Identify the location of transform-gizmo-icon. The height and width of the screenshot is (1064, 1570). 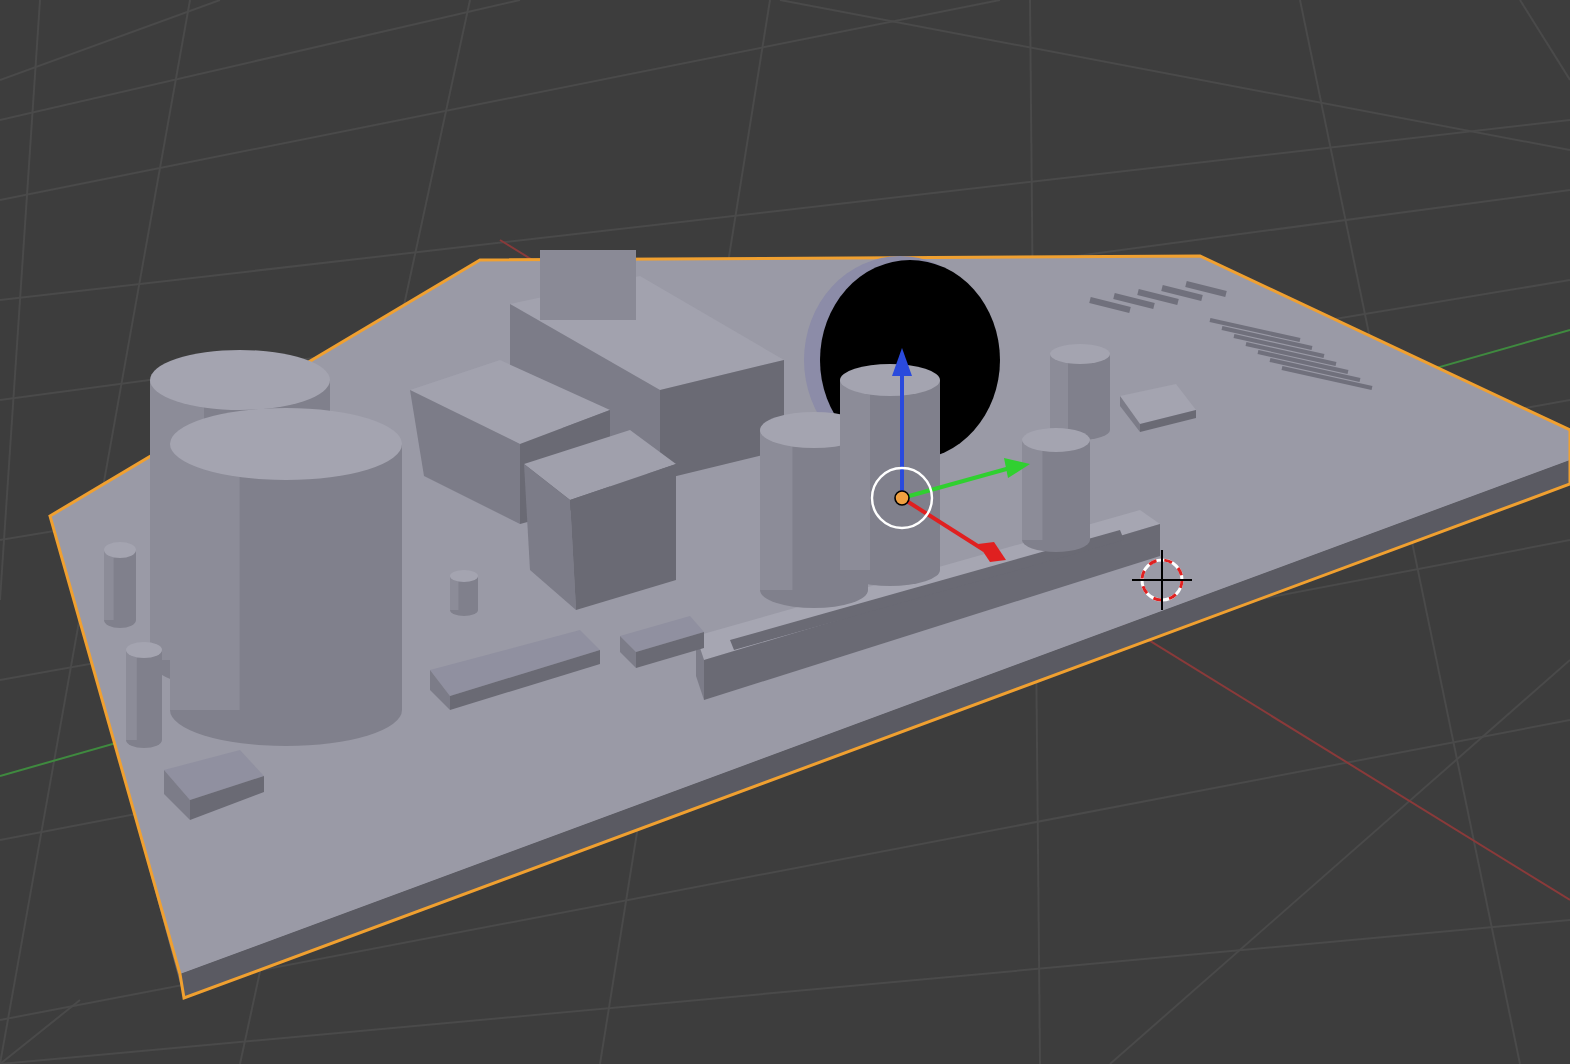
(950, 455).